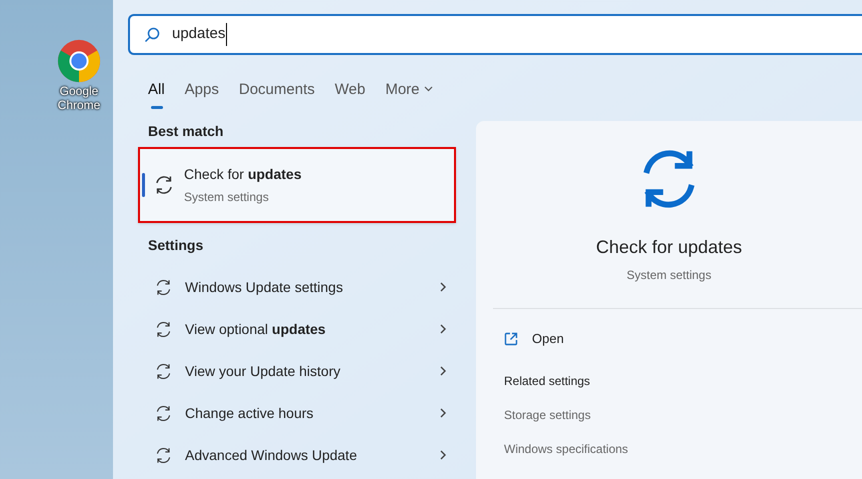 The image size is (862, 479). What do you see at coordinates (276, 95) in the screenshot?
I see `filter-tab: Documents` at bounding box center [276, 95].